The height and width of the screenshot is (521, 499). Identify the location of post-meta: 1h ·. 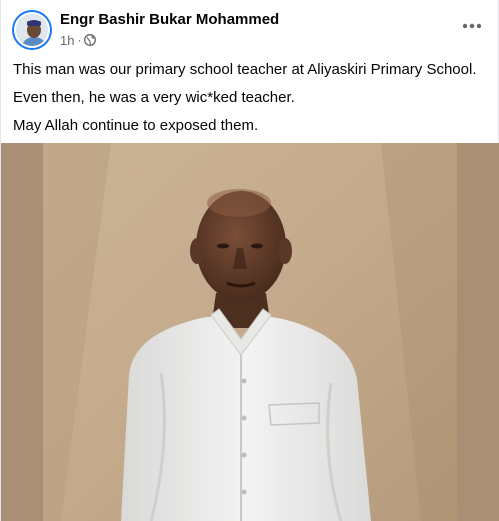
(78, 40).